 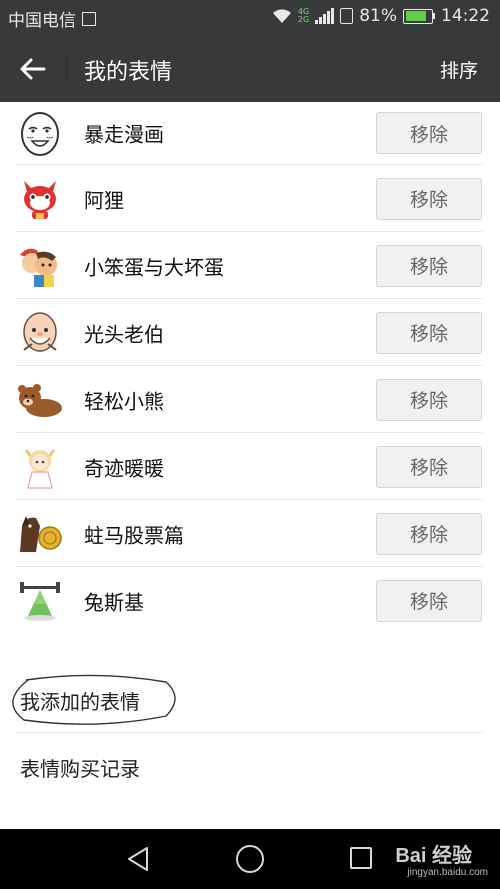 What do you see at coordinates (89, 18) in the screenshot?
I see `sim-card-icon` at bounding box center [89, 18].